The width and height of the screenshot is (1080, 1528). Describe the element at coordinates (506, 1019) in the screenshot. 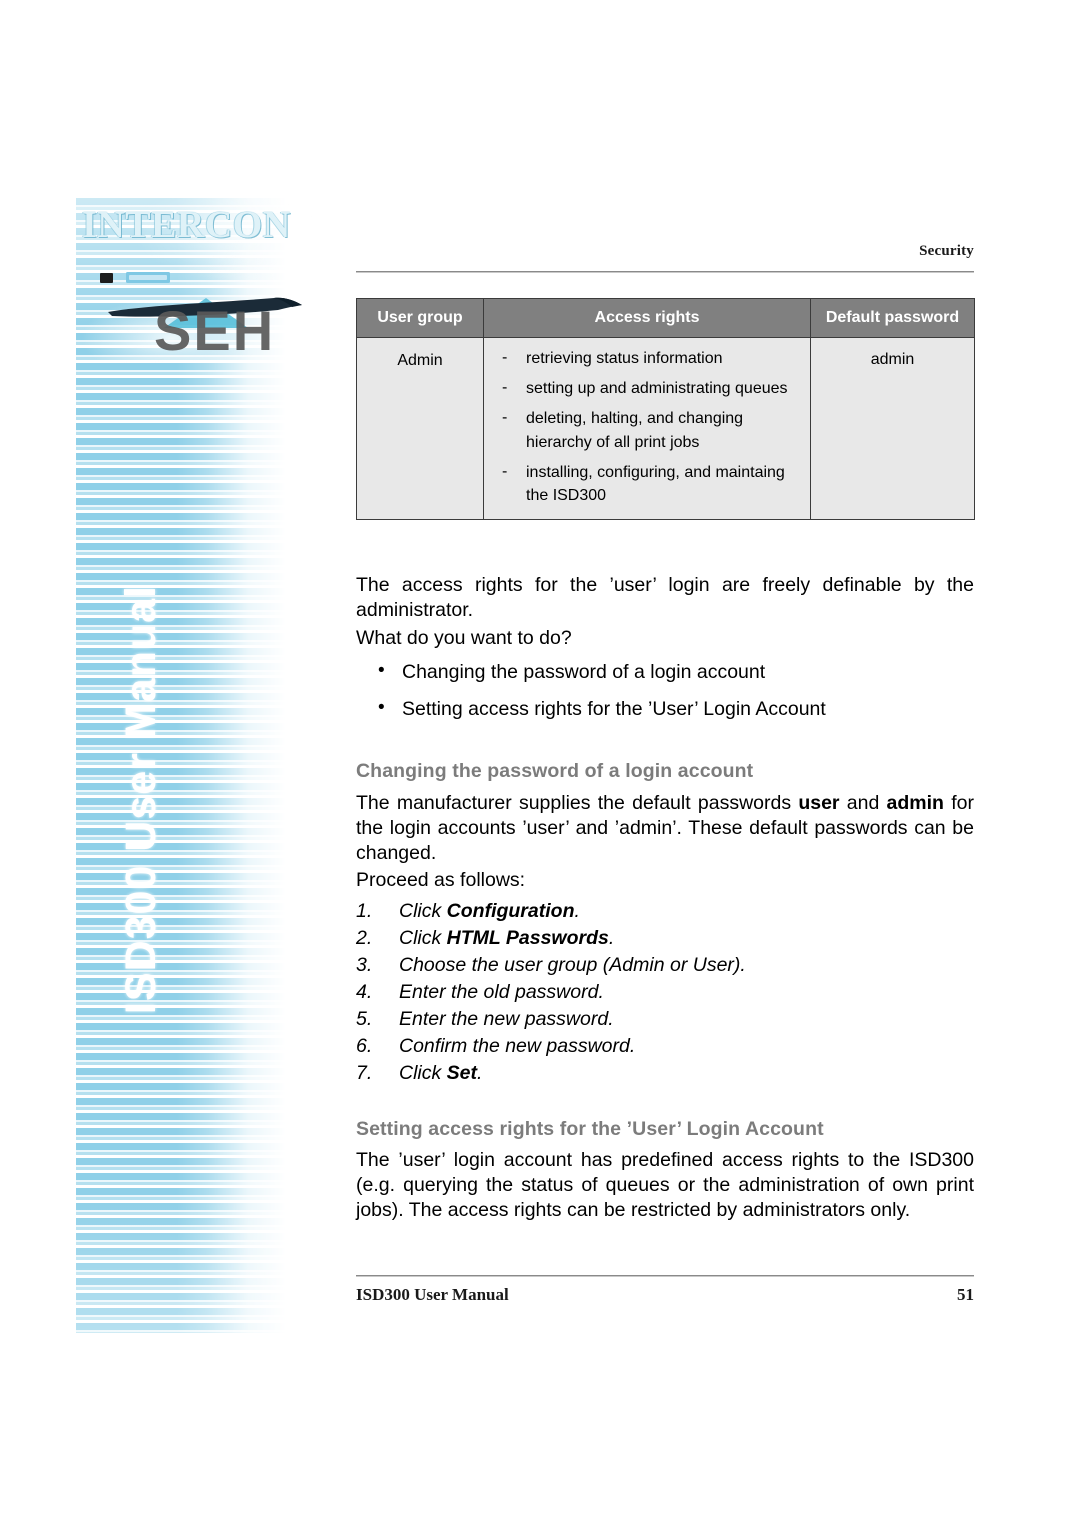

I see `step-text: Enter the new password.` at that location.